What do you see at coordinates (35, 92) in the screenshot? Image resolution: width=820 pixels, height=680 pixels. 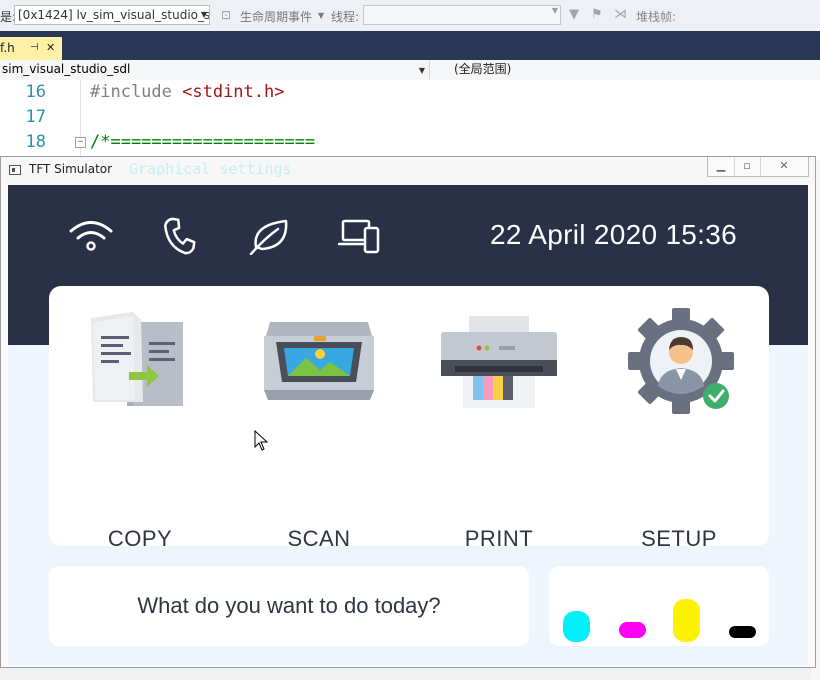 I see `line-number: 16` at bounding box center [35, 92].